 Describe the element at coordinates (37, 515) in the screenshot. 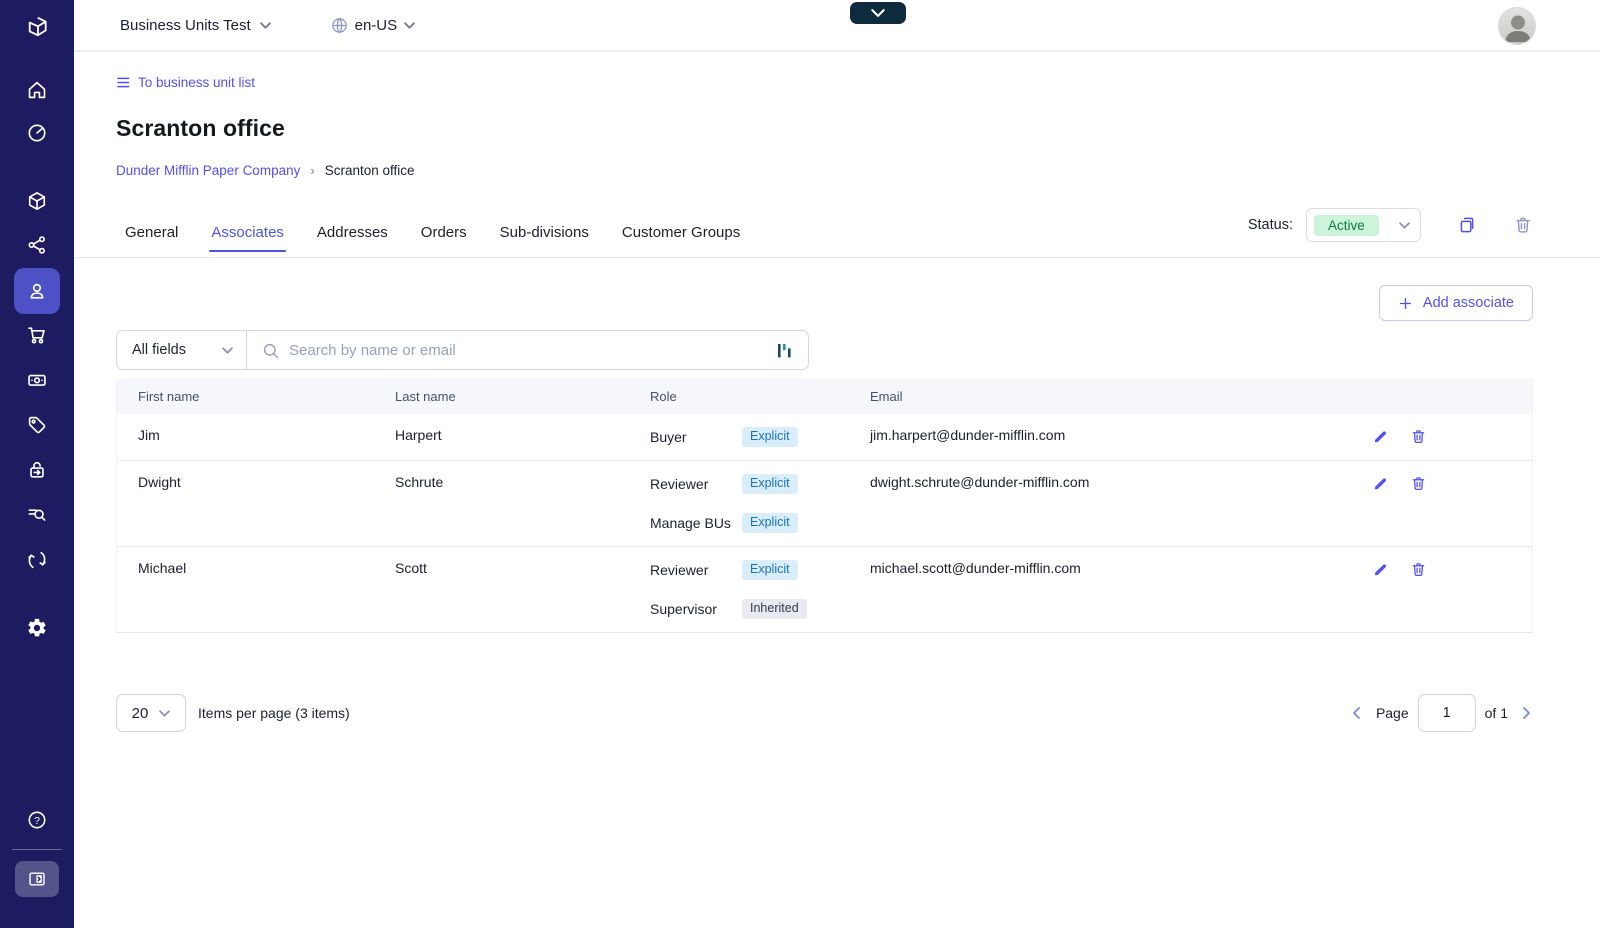

I see `audit-log-icon` at that location.